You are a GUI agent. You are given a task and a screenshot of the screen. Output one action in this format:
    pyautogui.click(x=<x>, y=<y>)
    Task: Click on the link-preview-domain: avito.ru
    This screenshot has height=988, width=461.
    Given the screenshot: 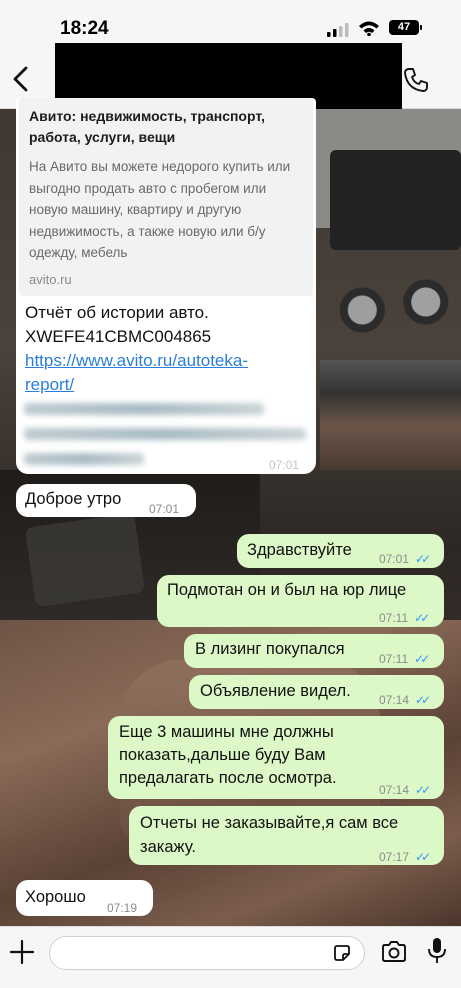 What is the action you would take?
    pyautogui.click(x=50, y=279)
    